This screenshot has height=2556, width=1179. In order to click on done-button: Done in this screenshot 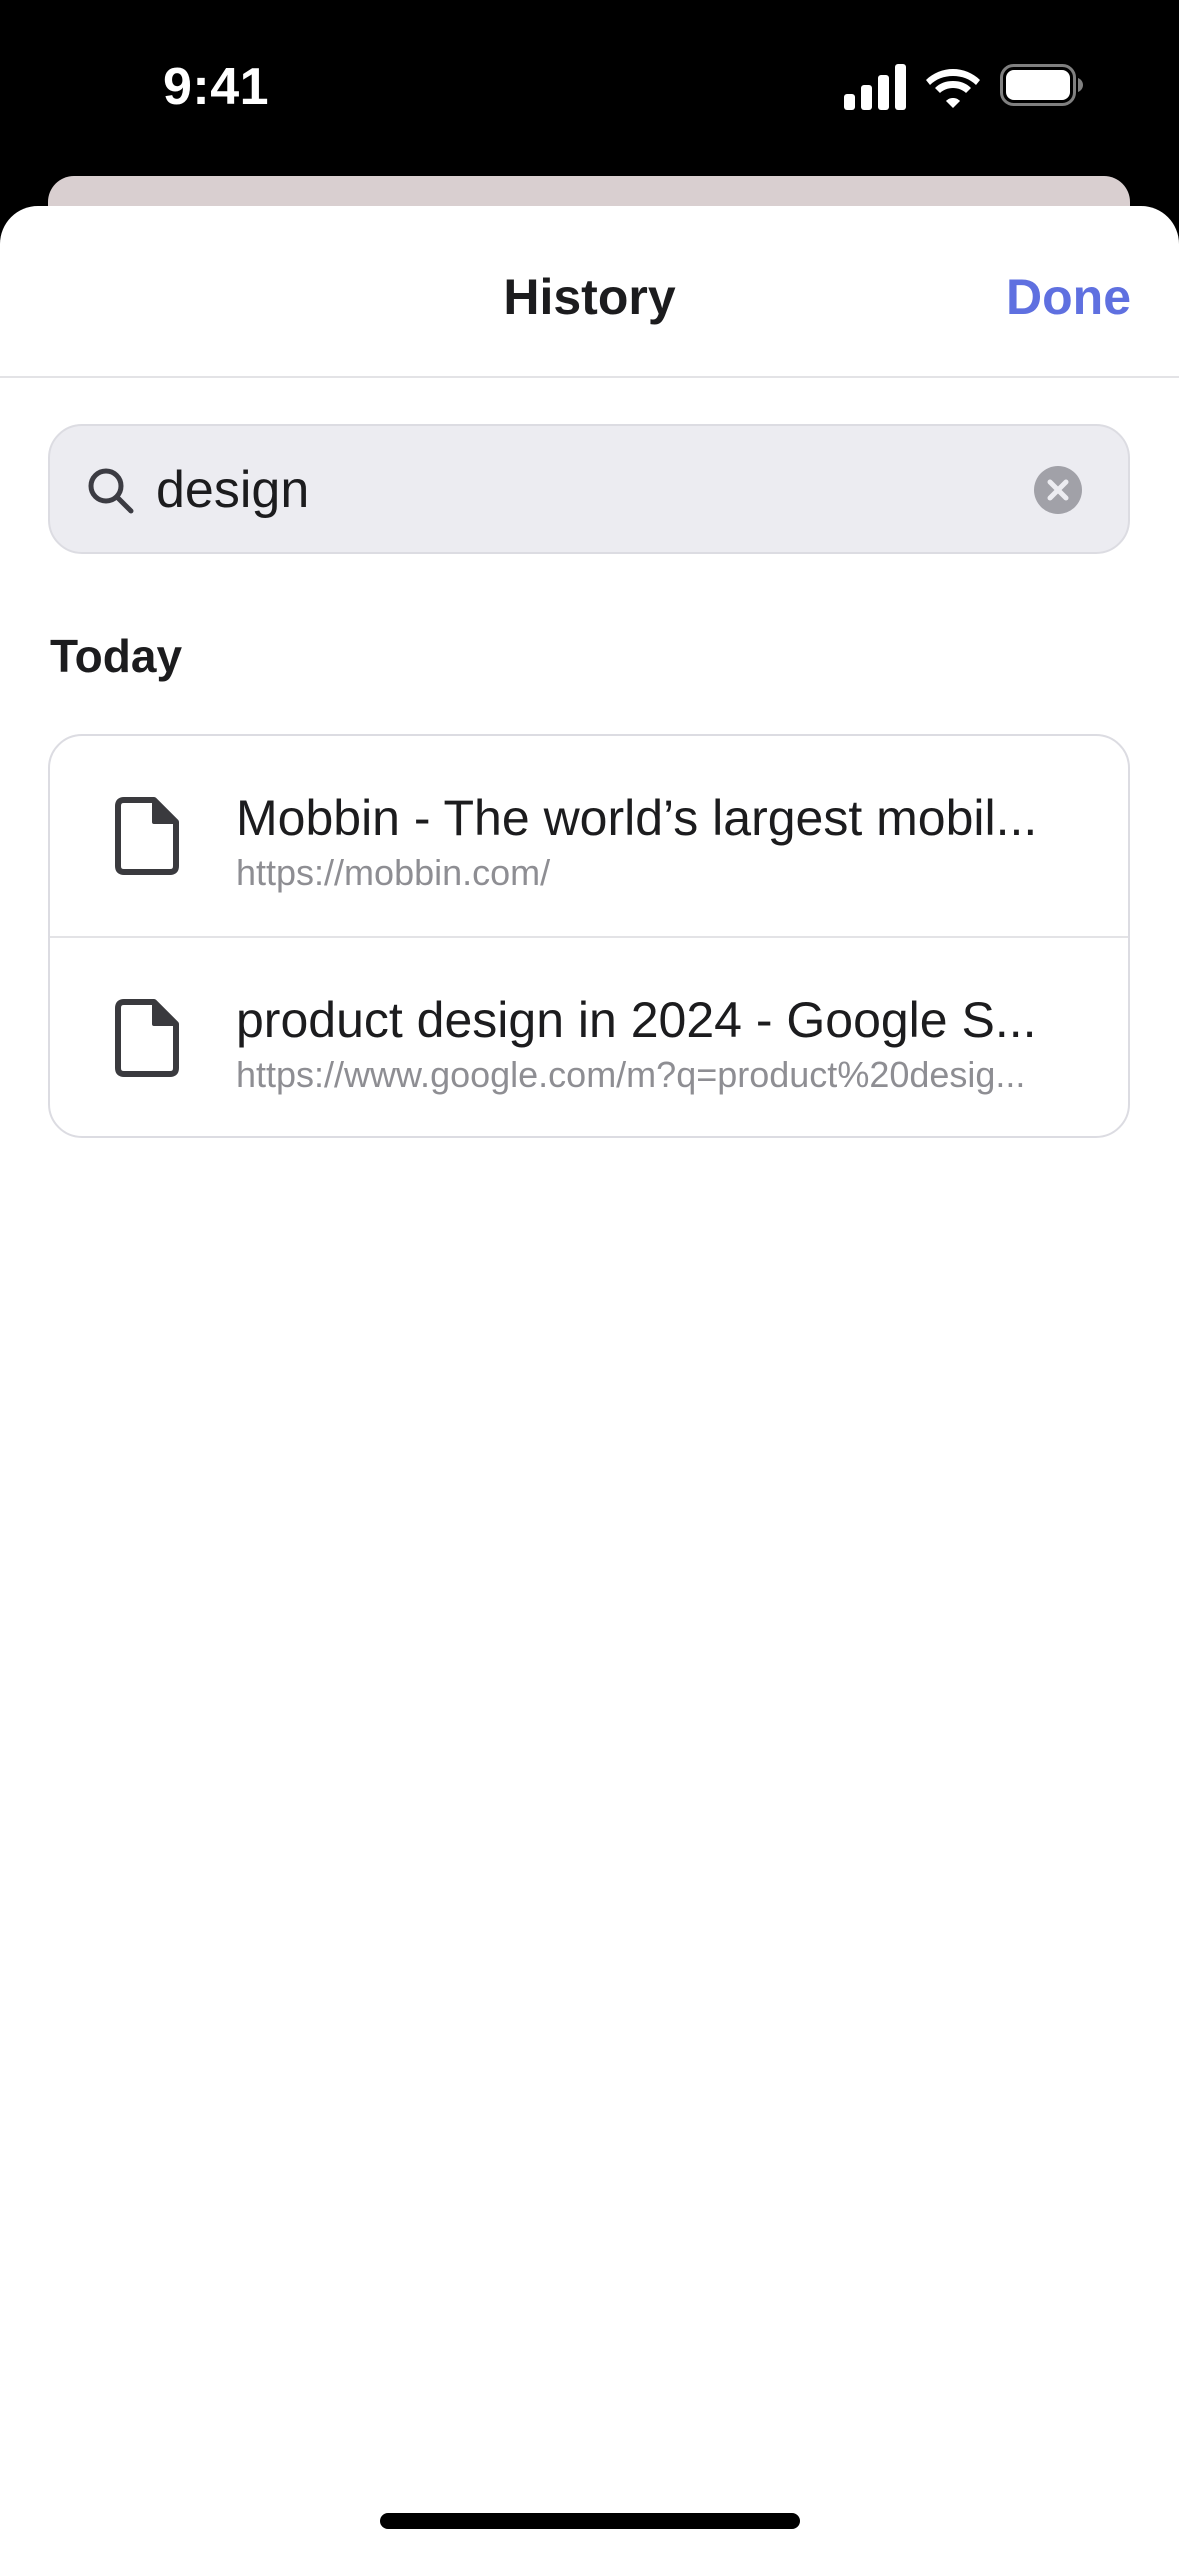, I will do `click(1068, 297)`.